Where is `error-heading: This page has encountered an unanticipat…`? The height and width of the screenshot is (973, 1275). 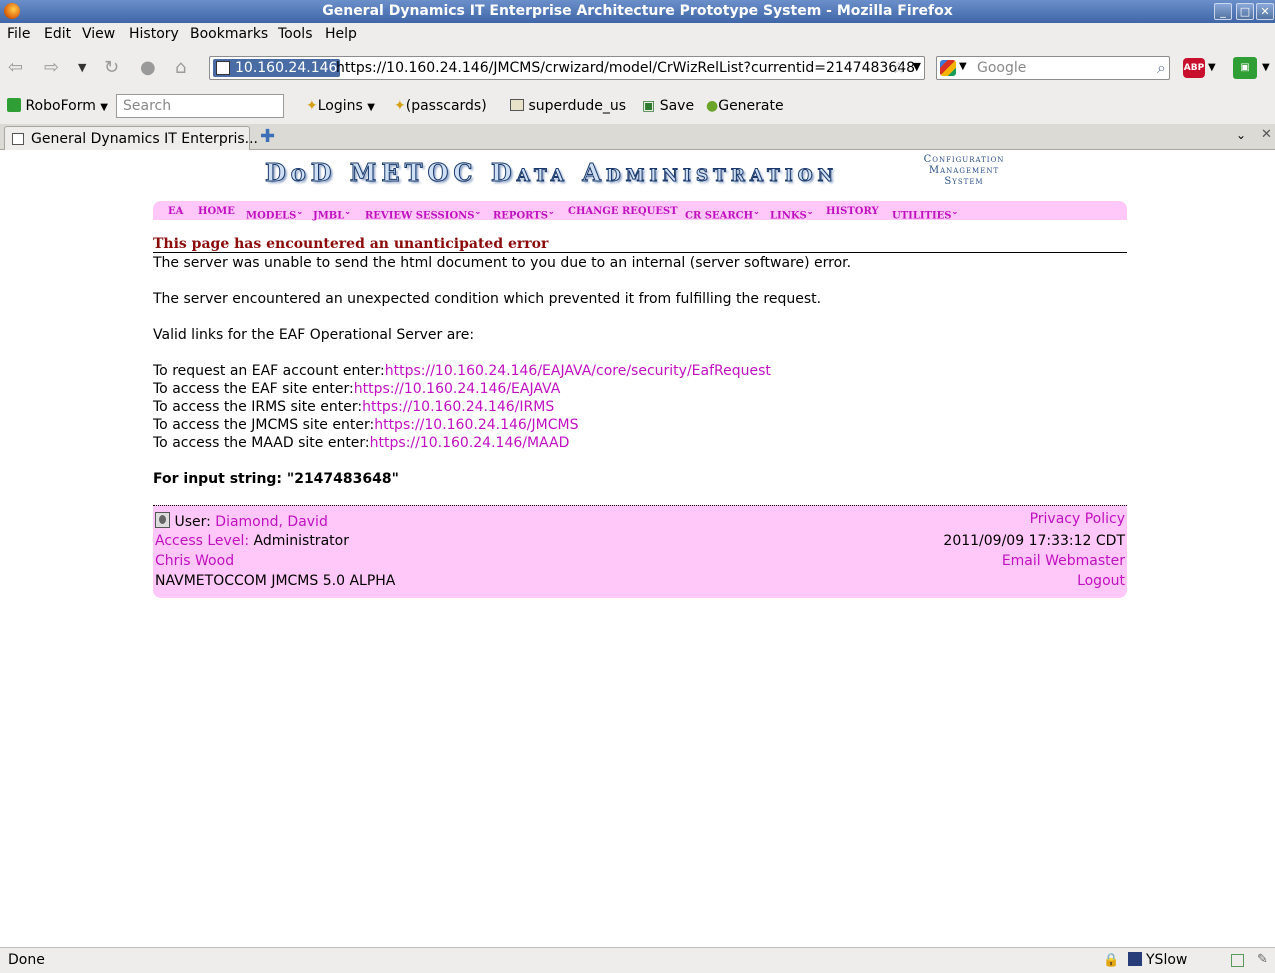
error-heading: This page has encountered an unanticipat… is located at coordinates (640, 244).